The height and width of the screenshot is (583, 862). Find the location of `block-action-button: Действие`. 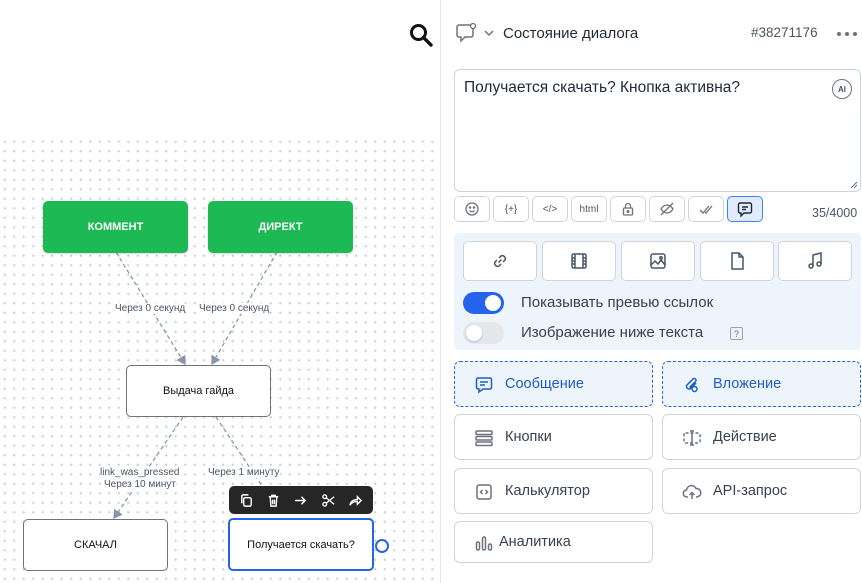

block-action-button: Действие is located at coordinates (761, 437).